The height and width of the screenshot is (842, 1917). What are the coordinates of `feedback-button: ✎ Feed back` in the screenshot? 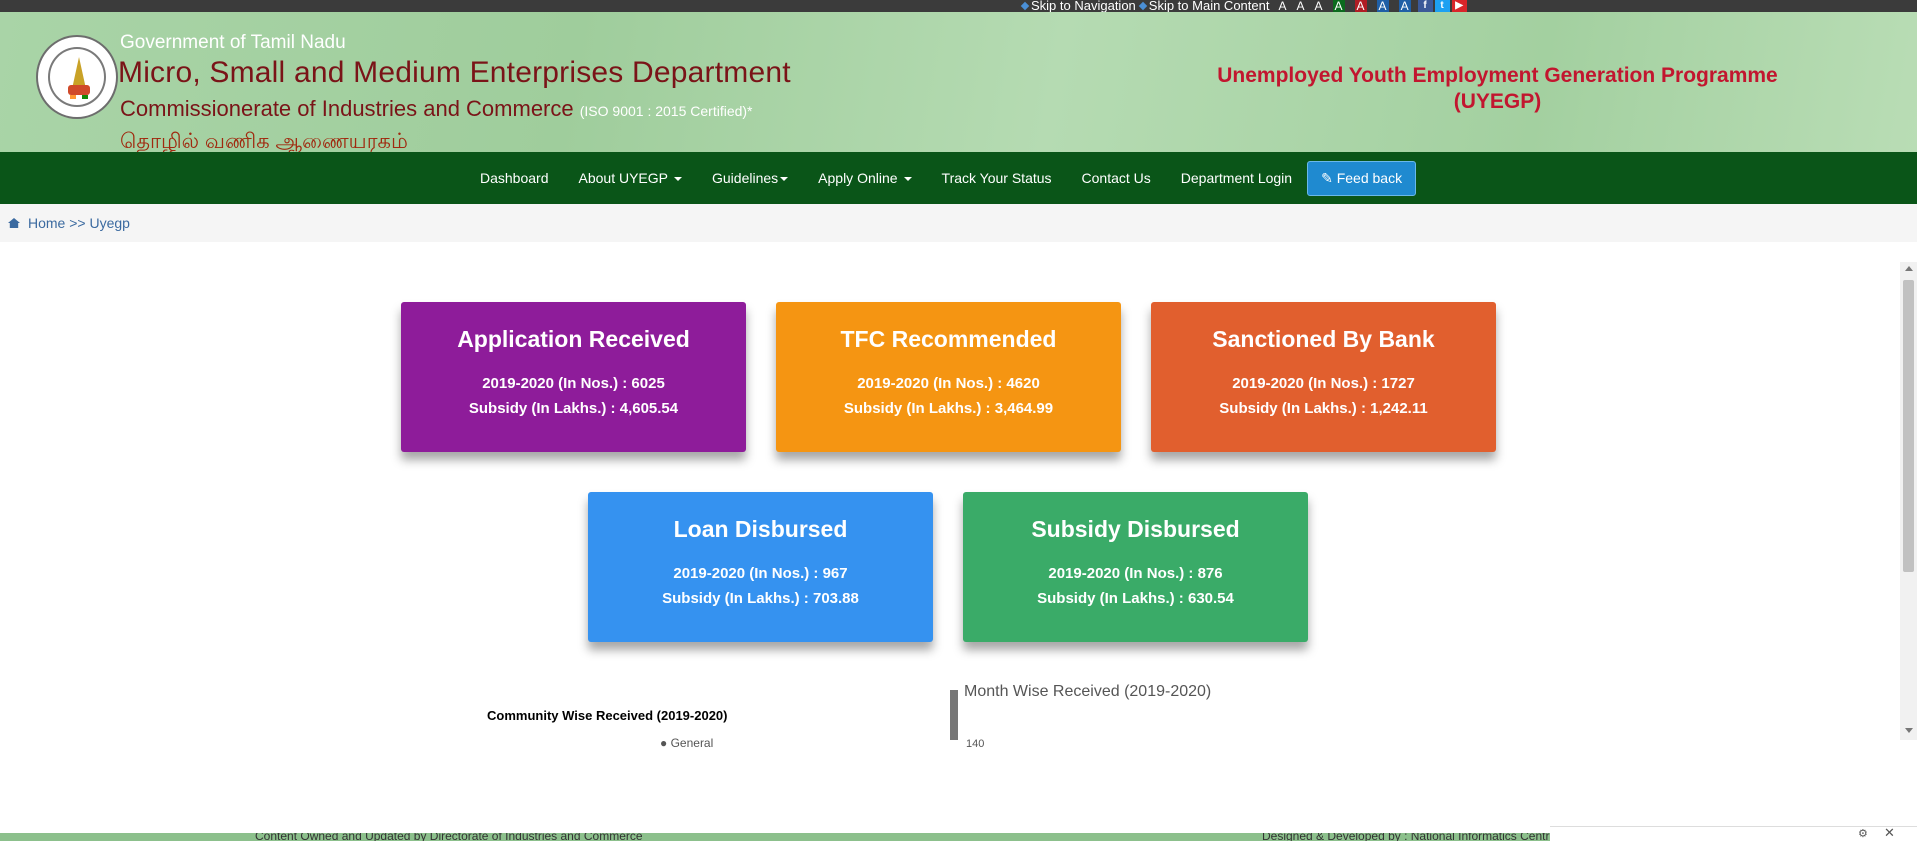 It's located at (1362, 178).